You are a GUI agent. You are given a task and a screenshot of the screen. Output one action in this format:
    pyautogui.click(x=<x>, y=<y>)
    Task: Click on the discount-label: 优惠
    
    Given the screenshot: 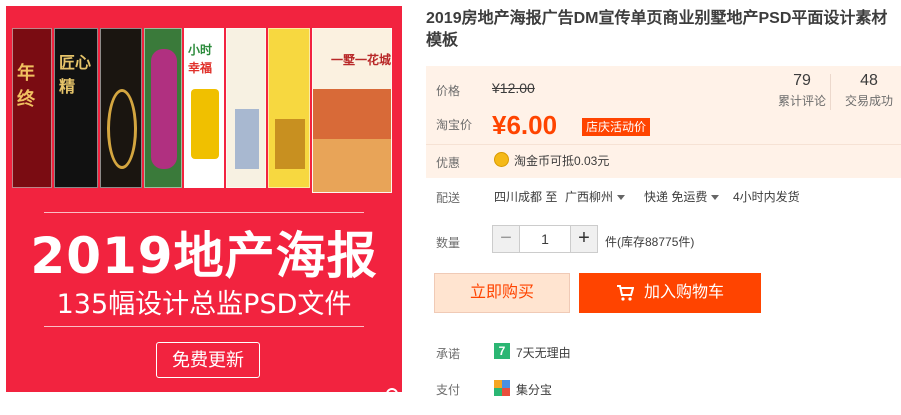 What is the action you would take?
    pyautogui.click(x=448, y=163)
    